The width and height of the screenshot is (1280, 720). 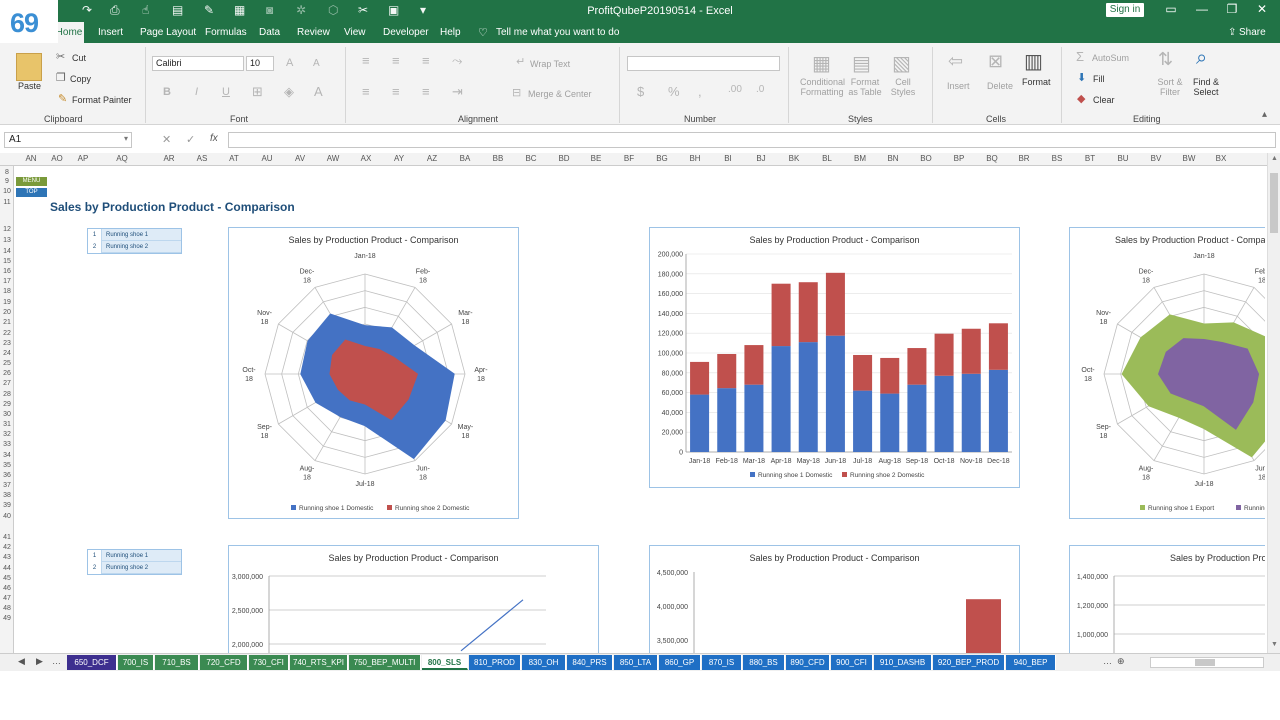 What do you see at coordinates (822, 87) in the screenshot?
I see `conditional-formatting-button: Conditional Formatting` at bounding box center [822, 87].